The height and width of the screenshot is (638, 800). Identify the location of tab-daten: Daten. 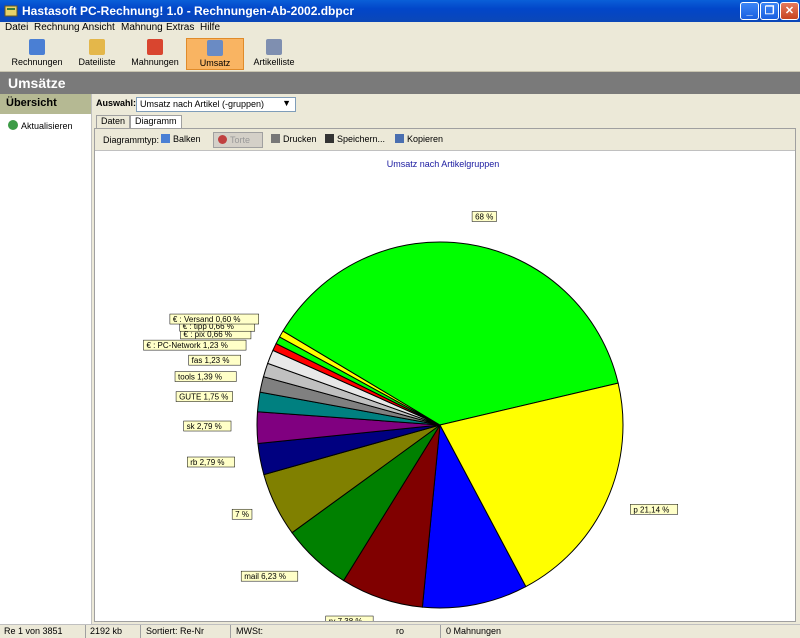
(113, 121).